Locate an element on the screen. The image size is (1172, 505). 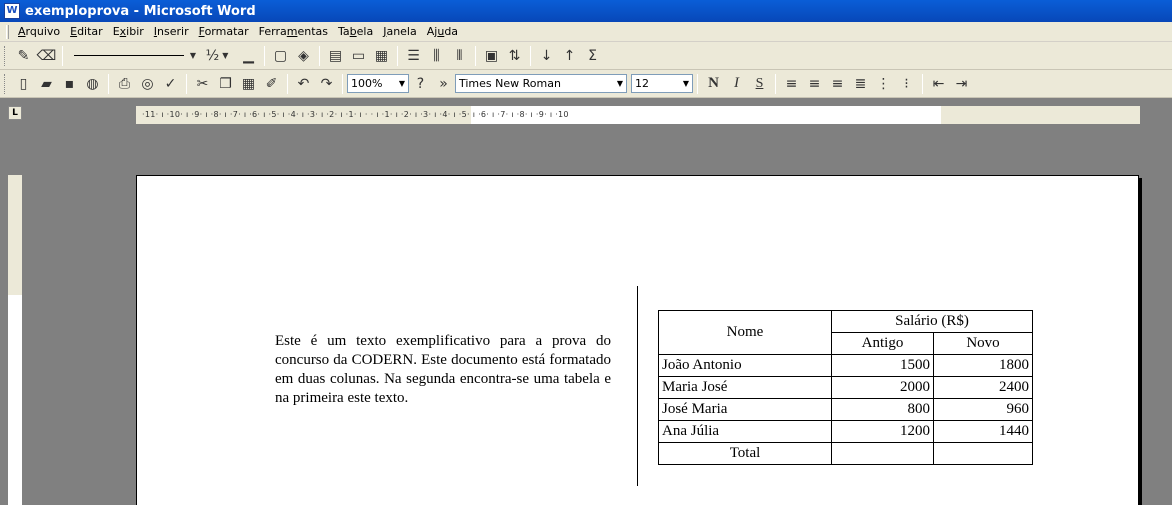
autosum-icon: Σ is located at coordinates (592, 56).